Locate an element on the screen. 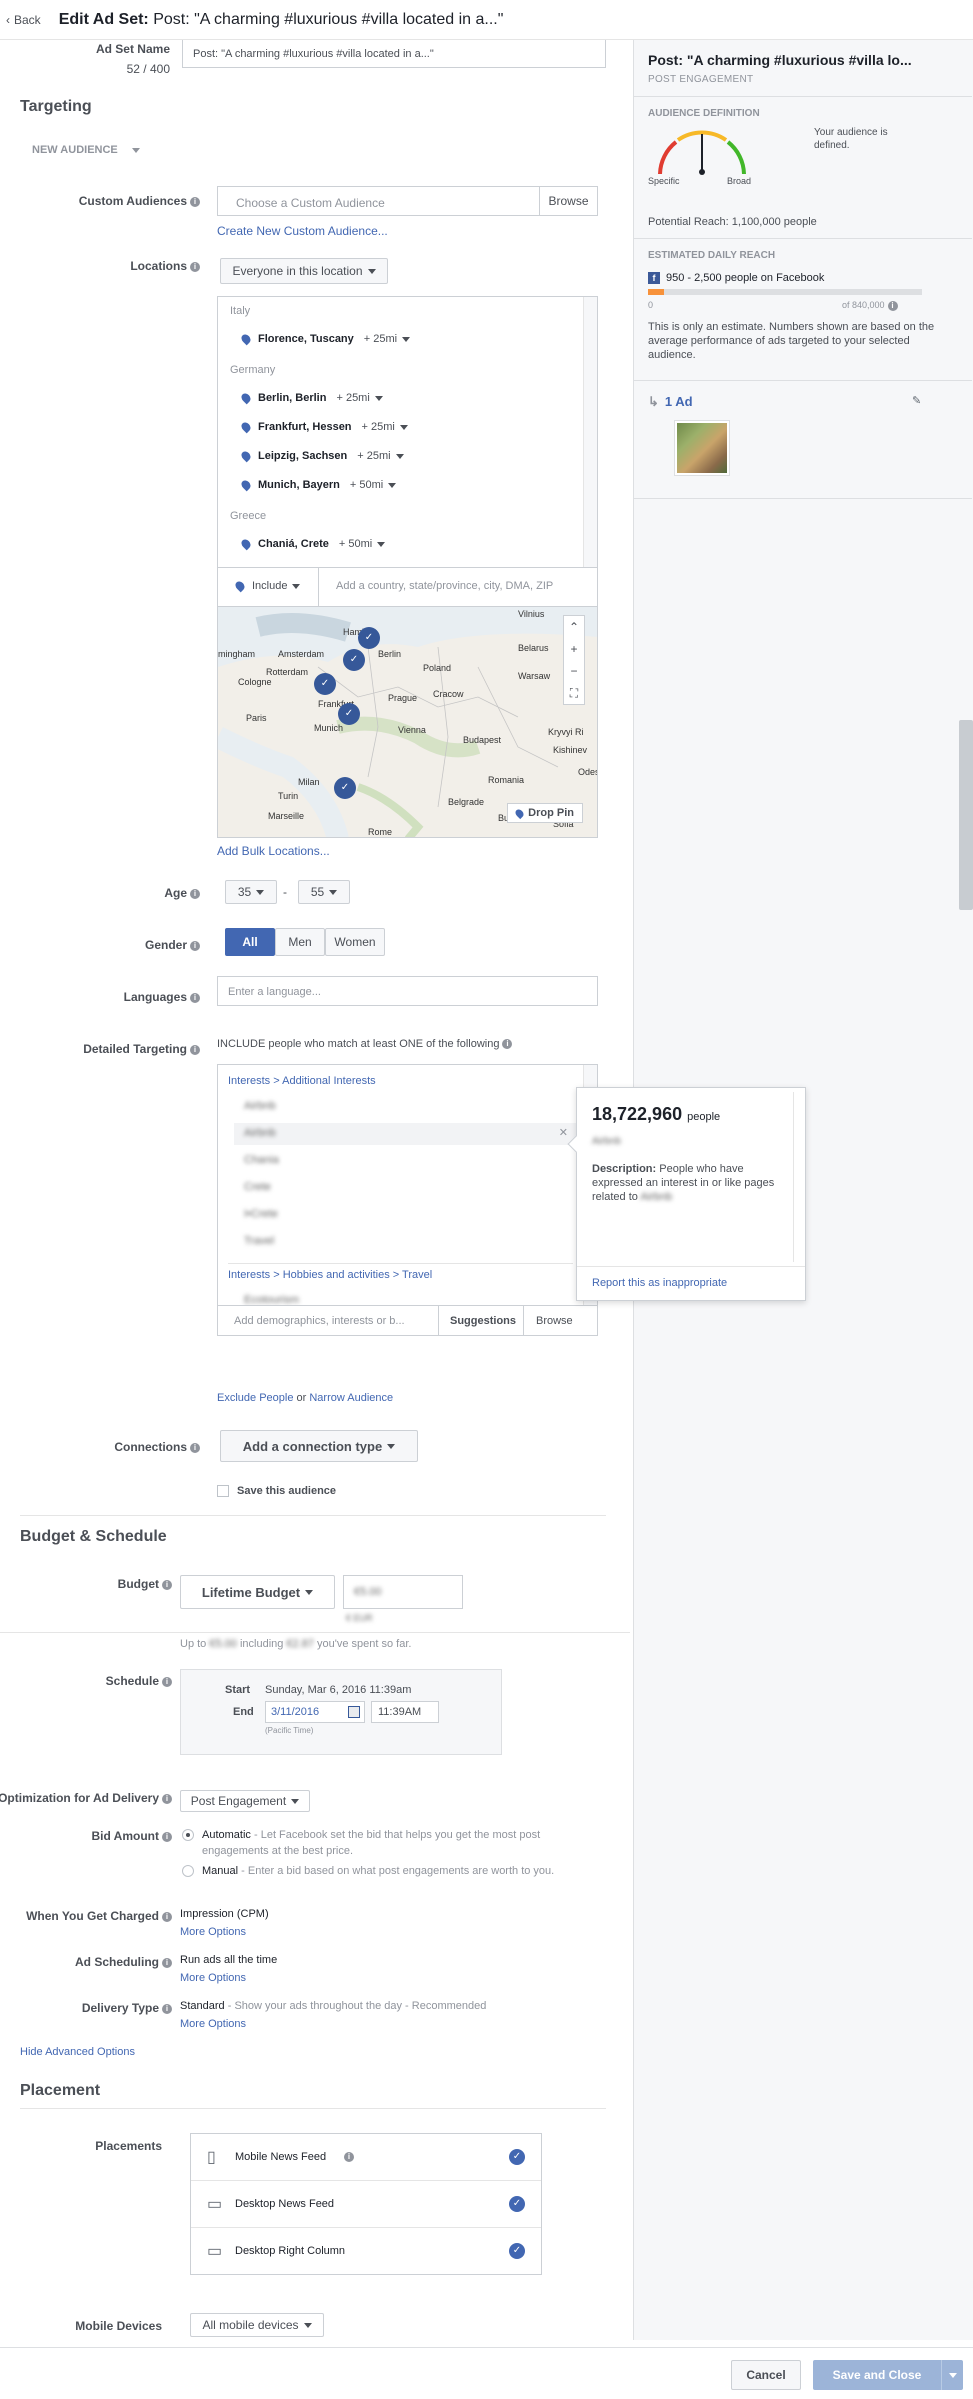 The image size is (973, 2399). browse-button: Browse is located at coordinates (568, 201).